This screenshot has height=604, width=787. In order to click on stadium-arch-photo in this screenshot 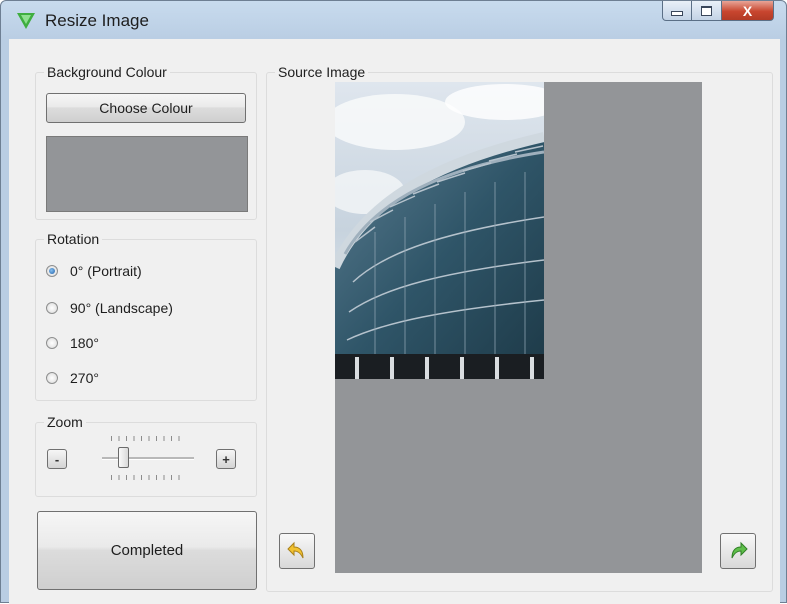, I will do `click(439, 230)`.